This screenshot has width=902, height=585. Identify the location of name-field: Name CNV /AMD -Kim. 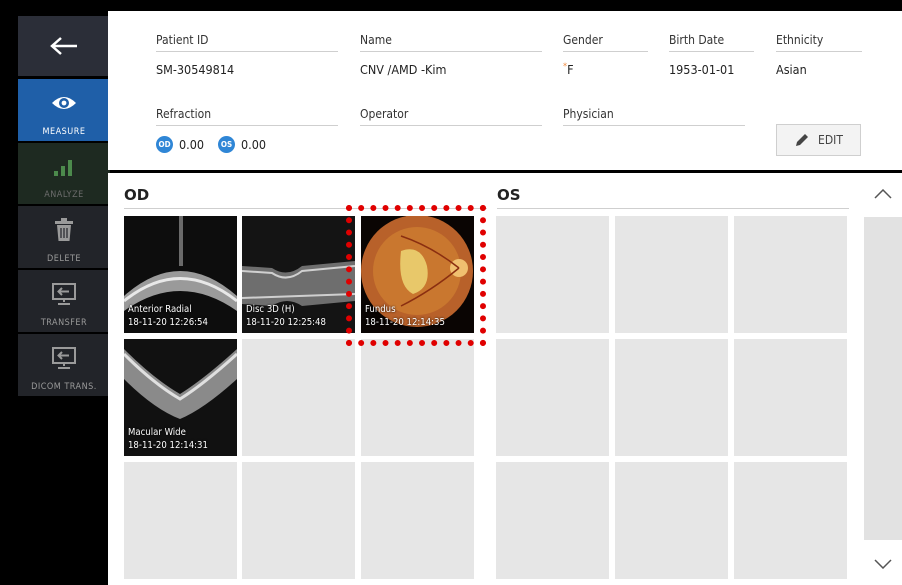
(451, 55).